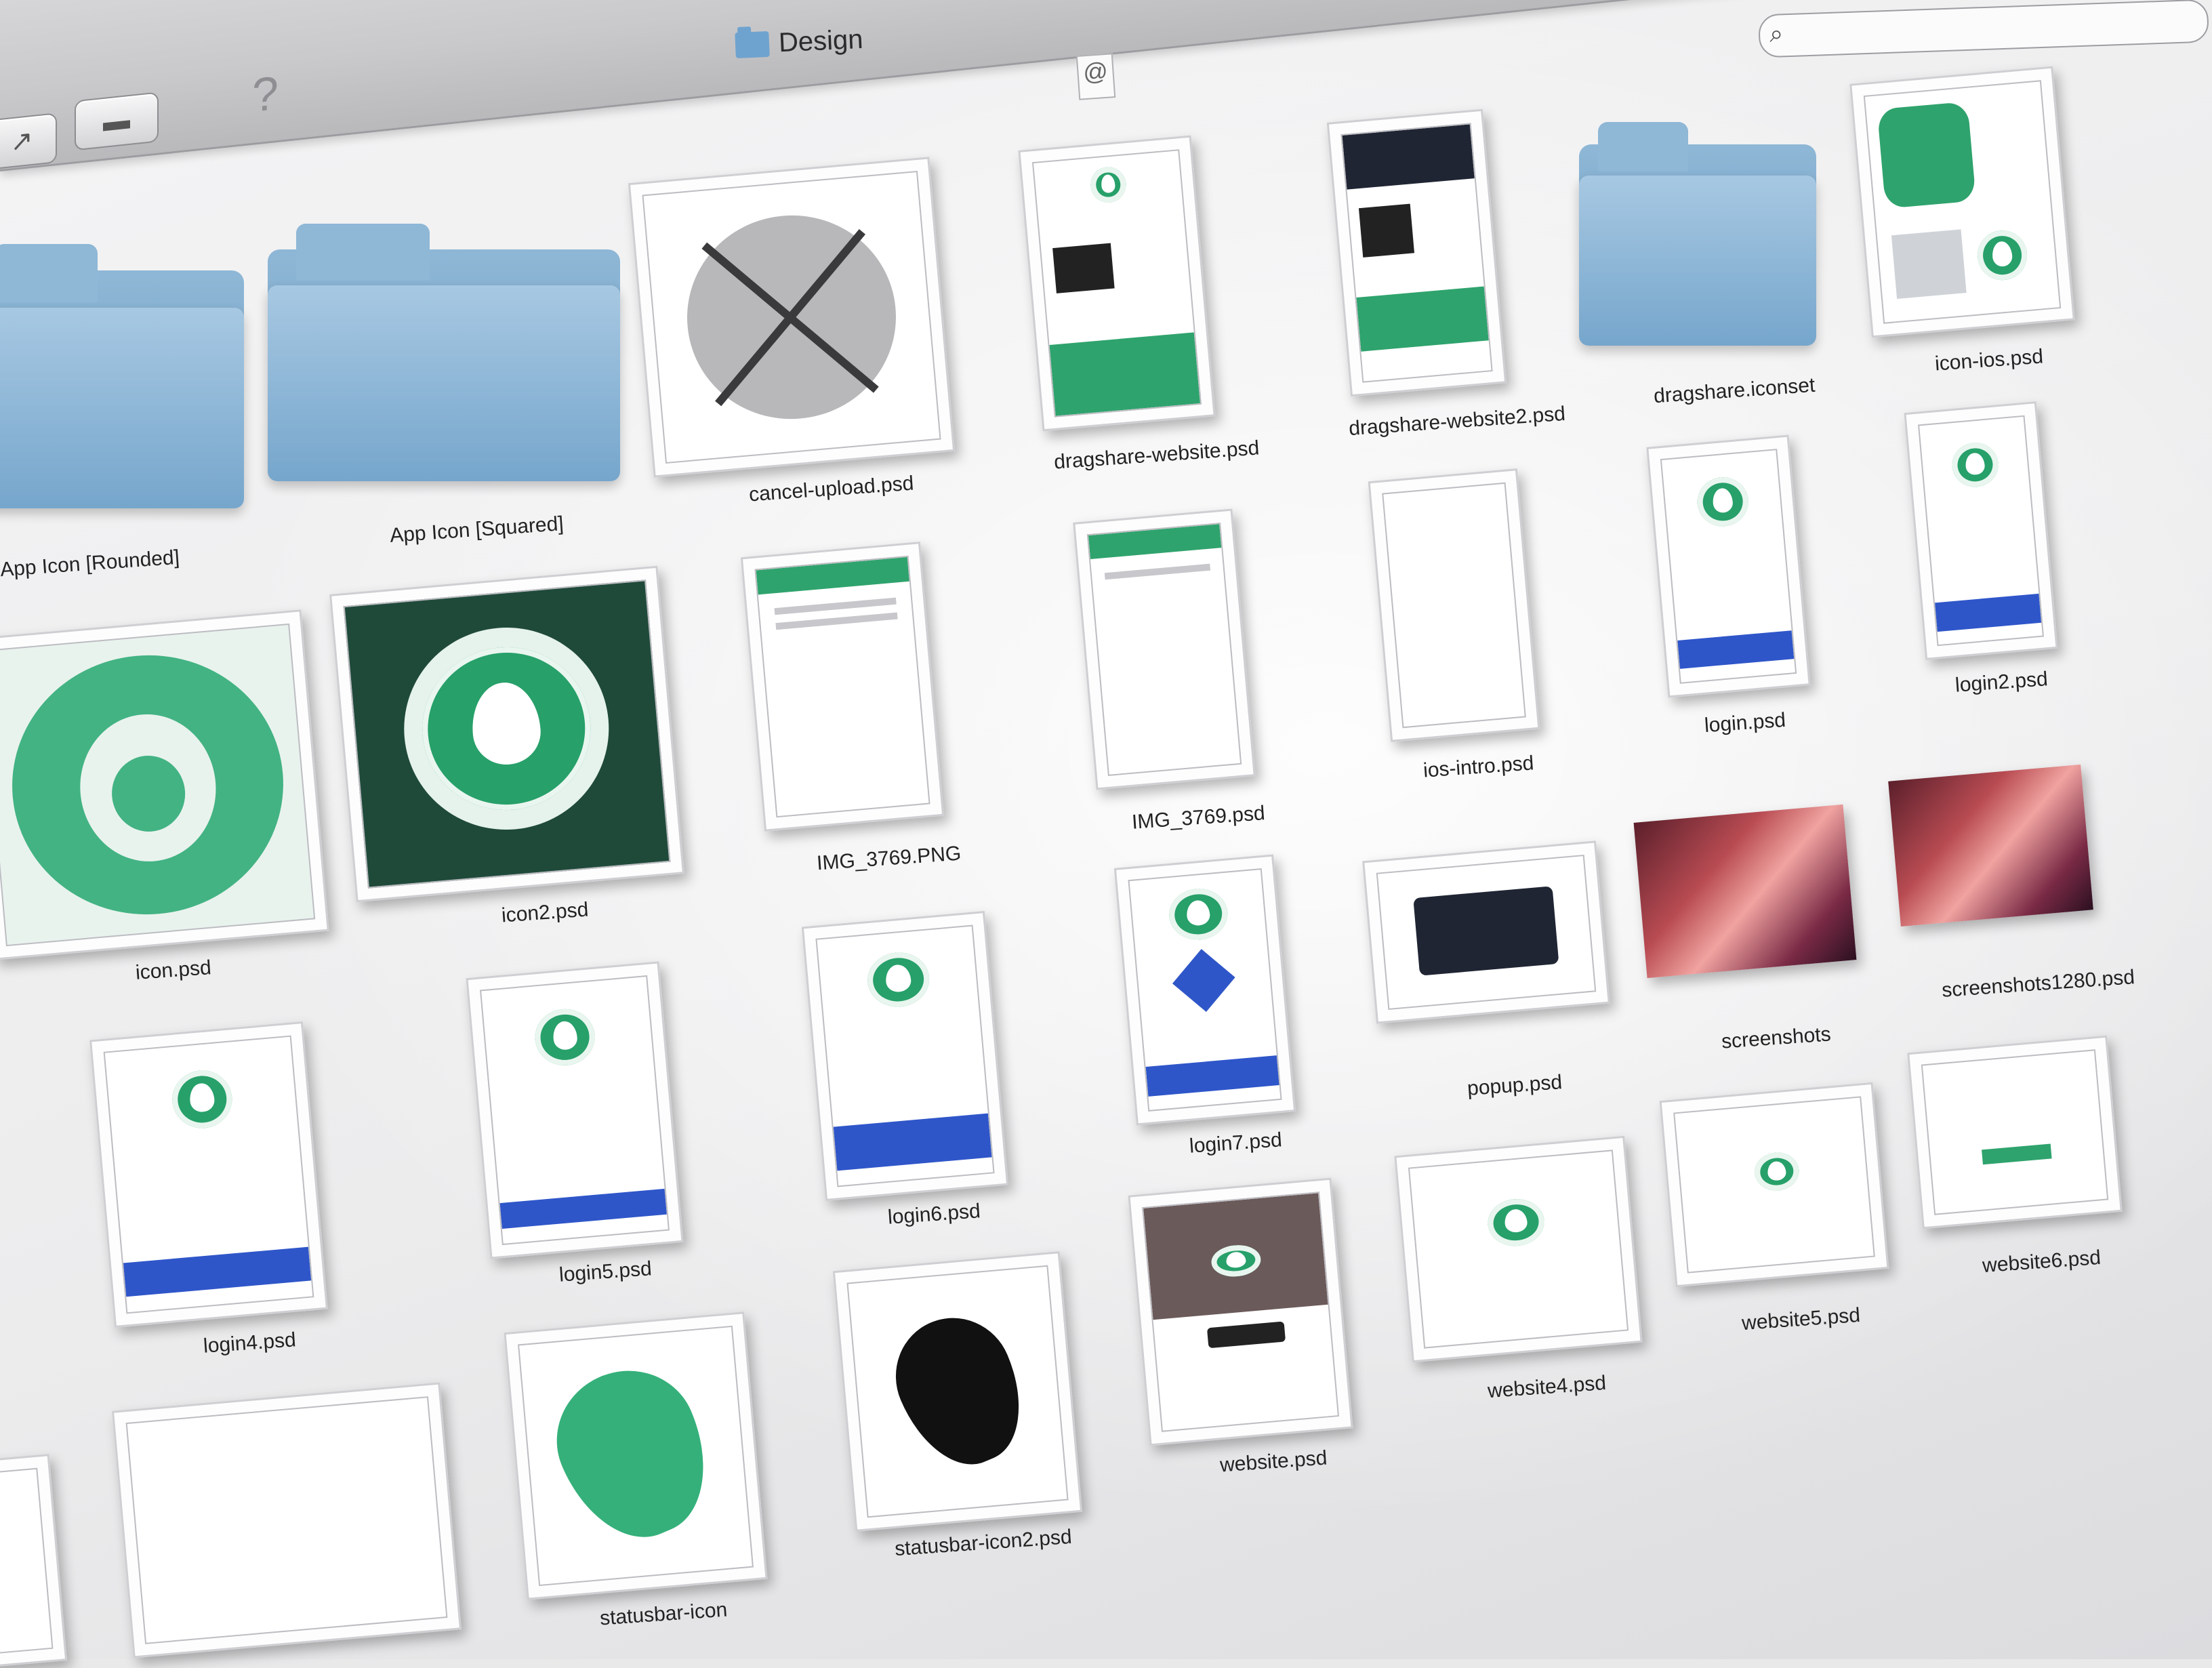 This screenshot has height=1668, width=2212. Describe the element at coordinates (1479, 767) in the screenshot. I see `file-name: ios-intro.psd` at that location.